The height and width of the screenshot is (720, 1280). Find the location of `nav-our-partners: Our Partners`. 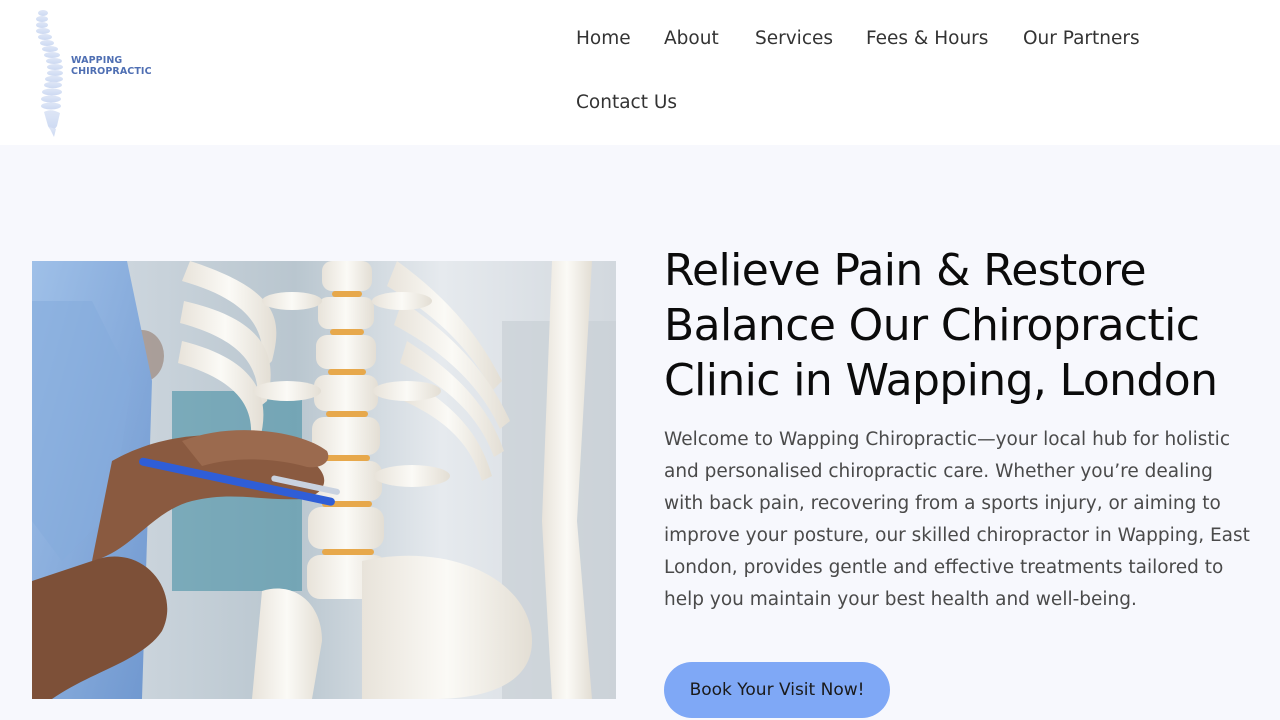

nav-our-partners: Our Partners is located at coordinates (1081, 38).